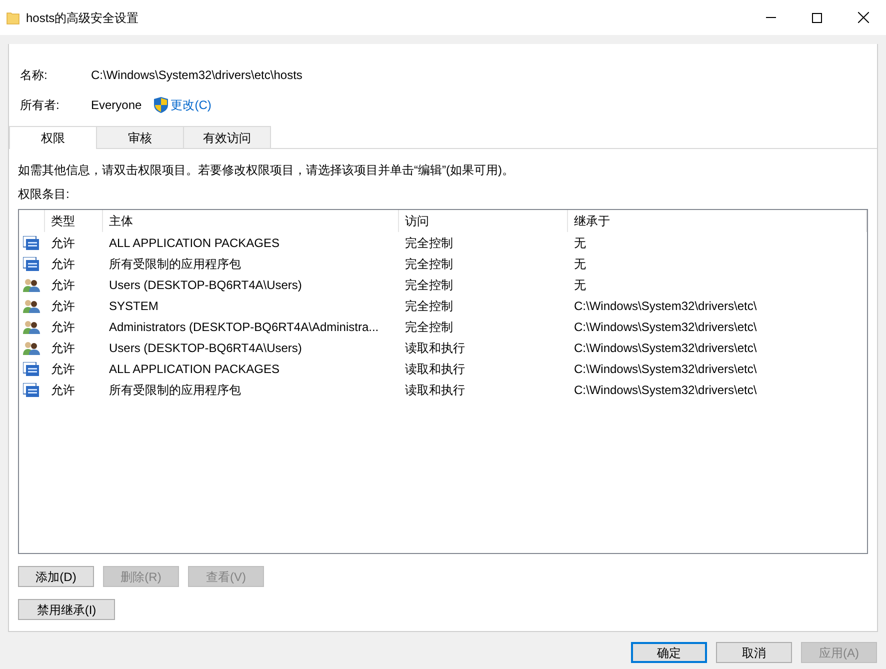 The image size is (886, 669). I want to click on tab: 审核, so click(140, 137).